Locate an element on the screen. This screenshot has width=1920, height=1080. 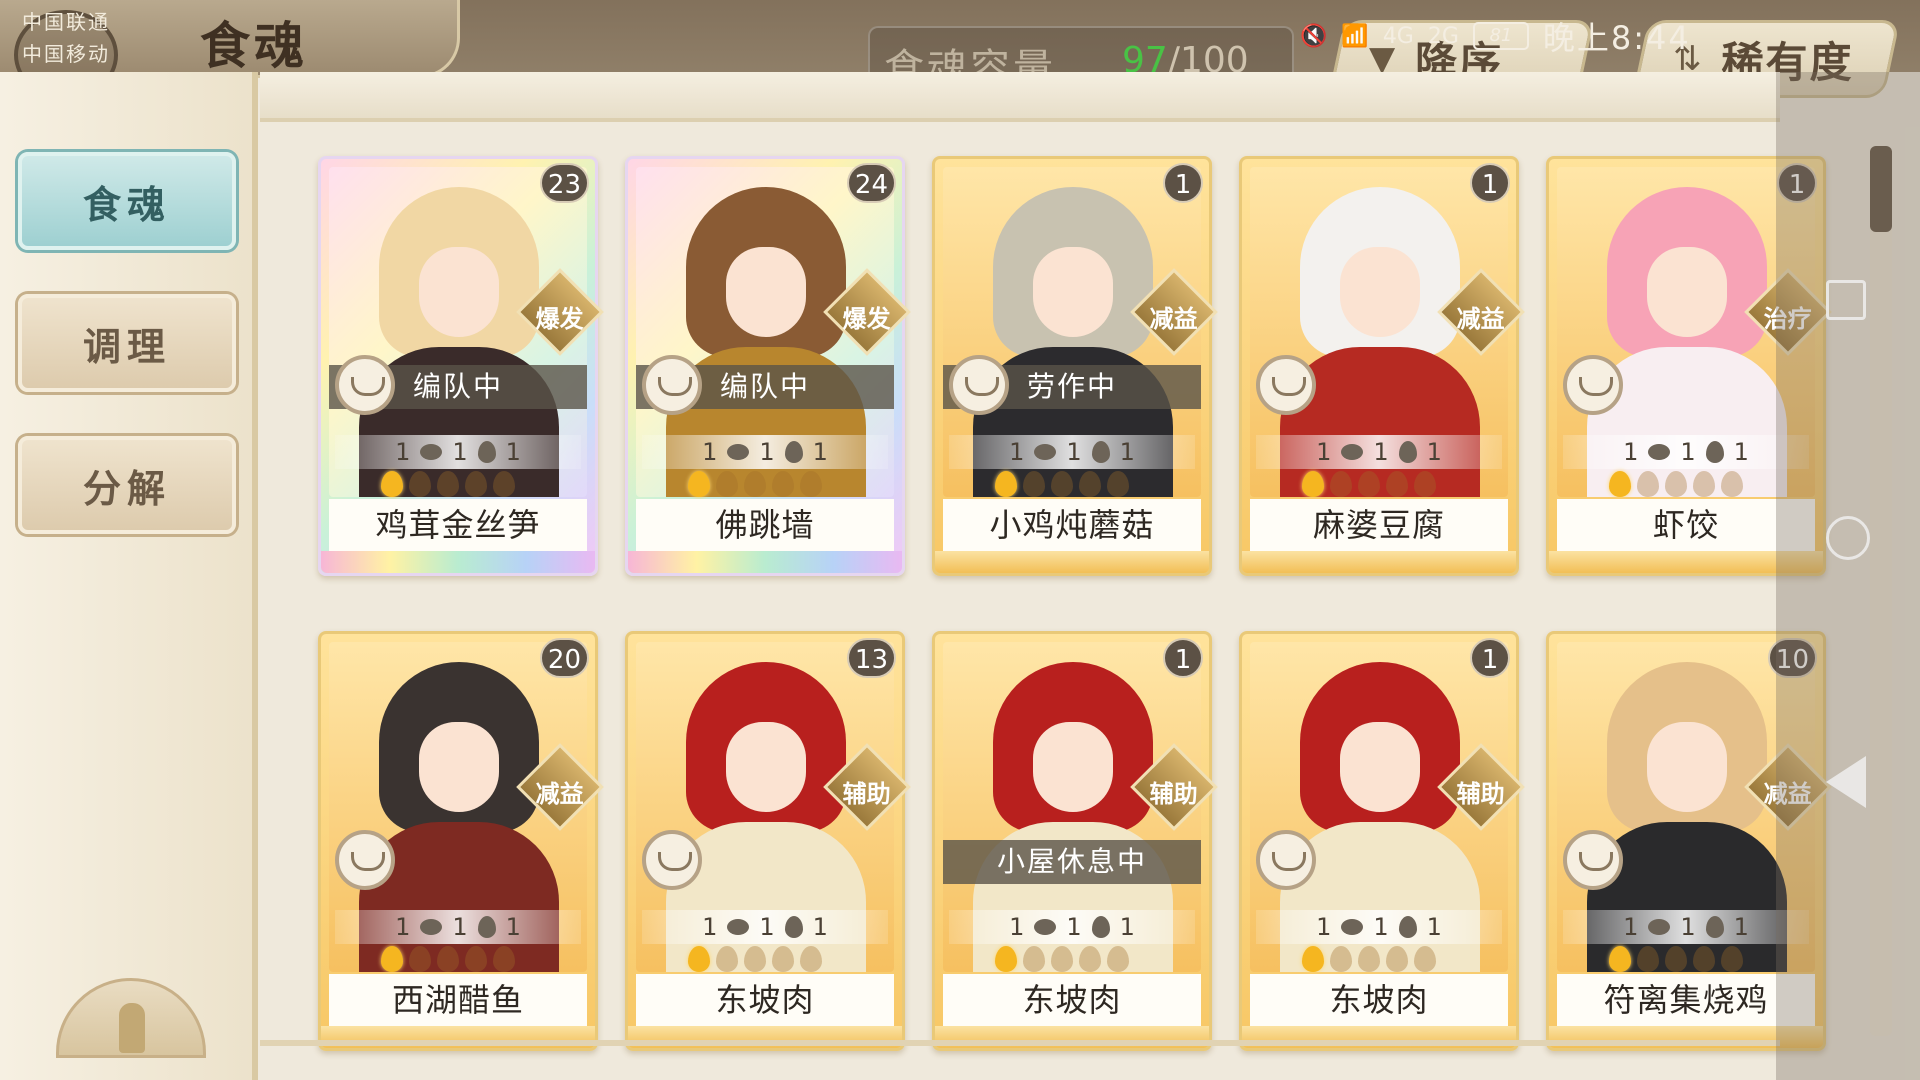
role-label: 辅助 is located at coordinates (1480, 794).